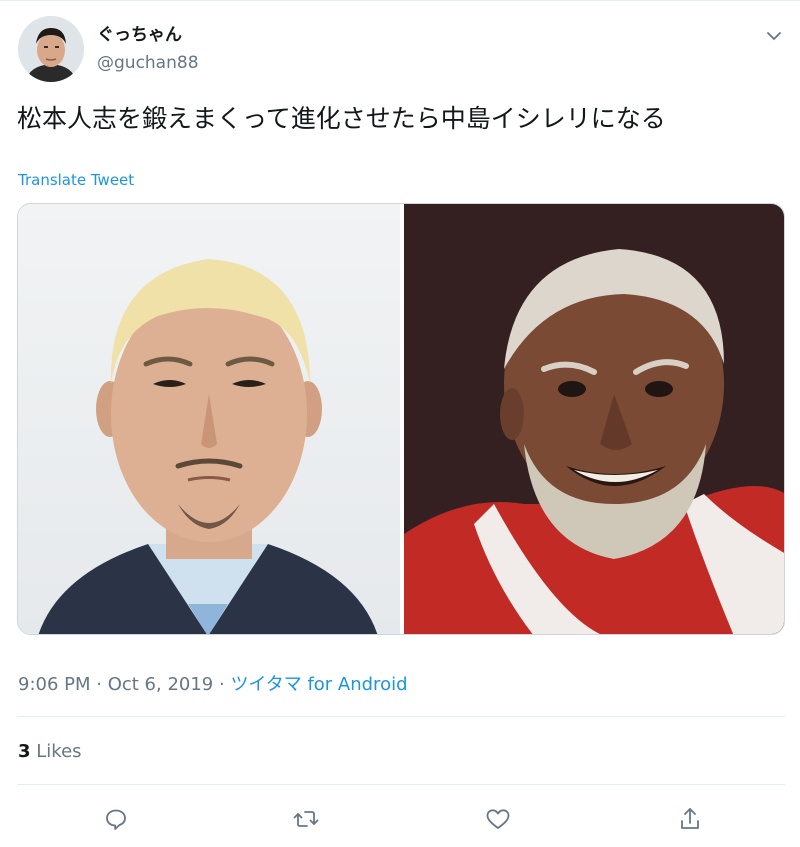 The width and height of the screenshot is (800, 847). What do you see at coordinates (306, 819) in the screenshot?
I see `retweet-icon` at bounding box center [306, 819].